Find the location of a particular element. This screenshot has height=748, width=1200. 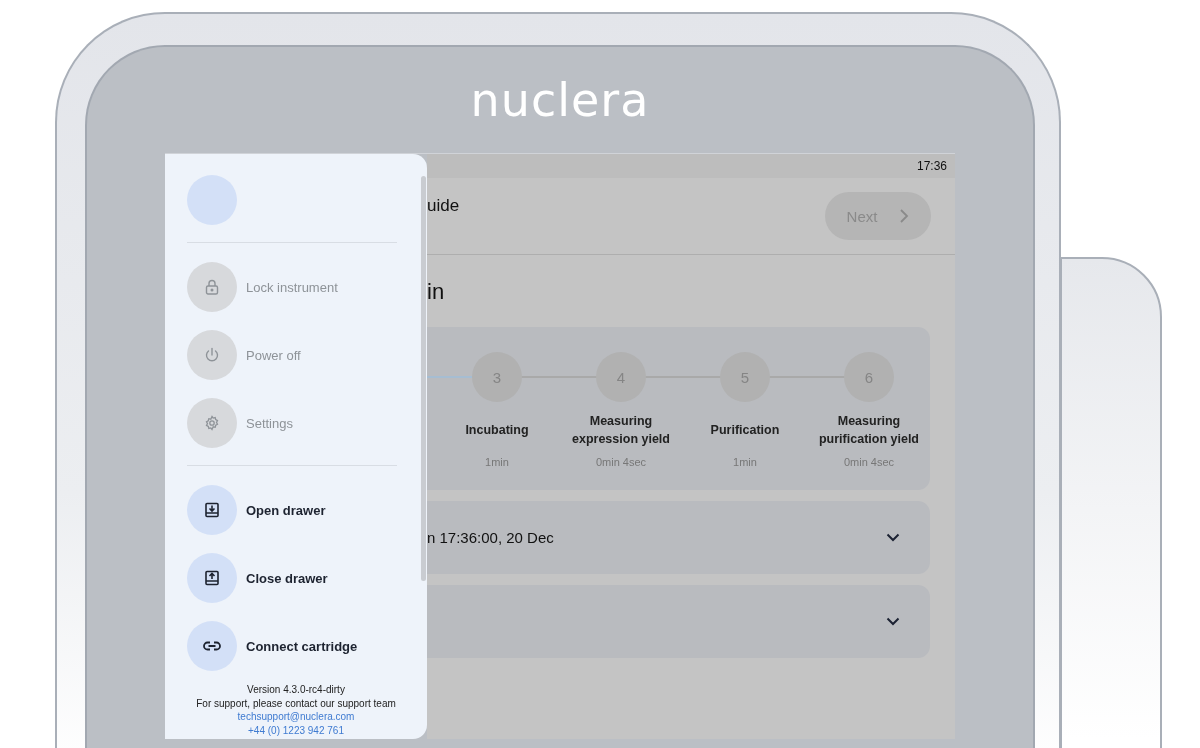

version-text: Version 4.3.0-rc4-dirty is located at coordinates (296, 690).